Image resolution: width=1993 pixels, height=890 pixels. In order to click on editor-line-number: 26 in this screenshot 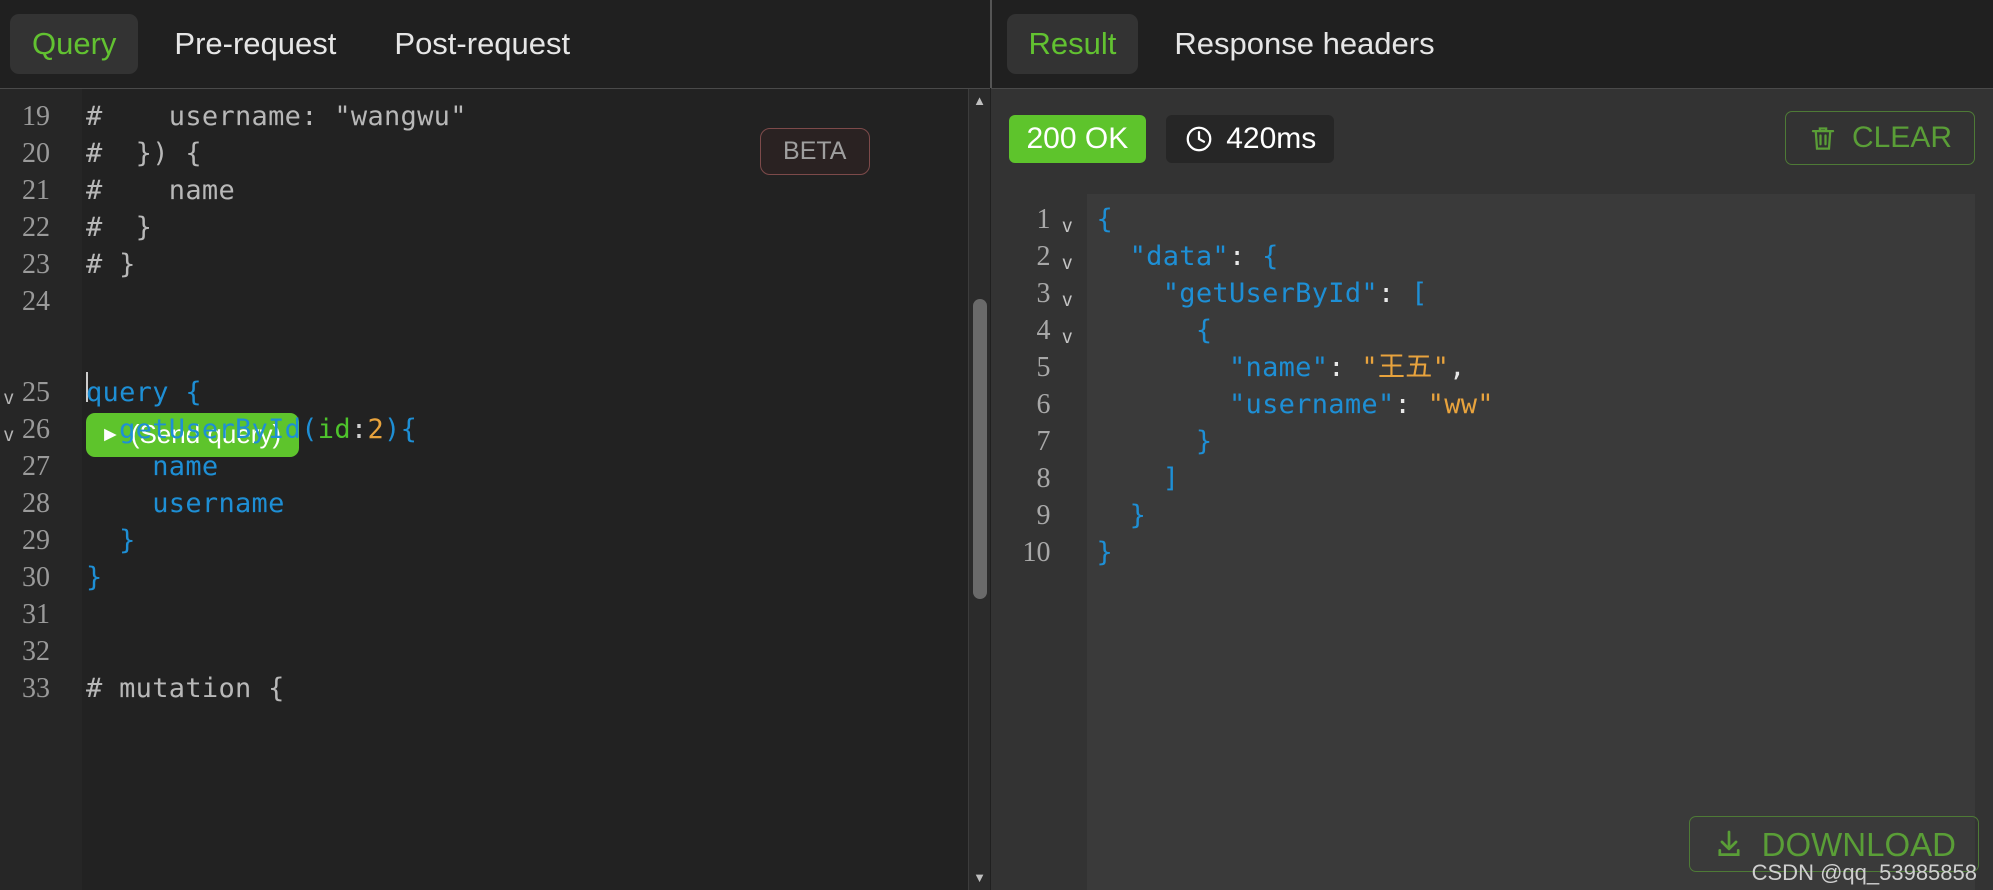, I will do `click(36, 429)`.